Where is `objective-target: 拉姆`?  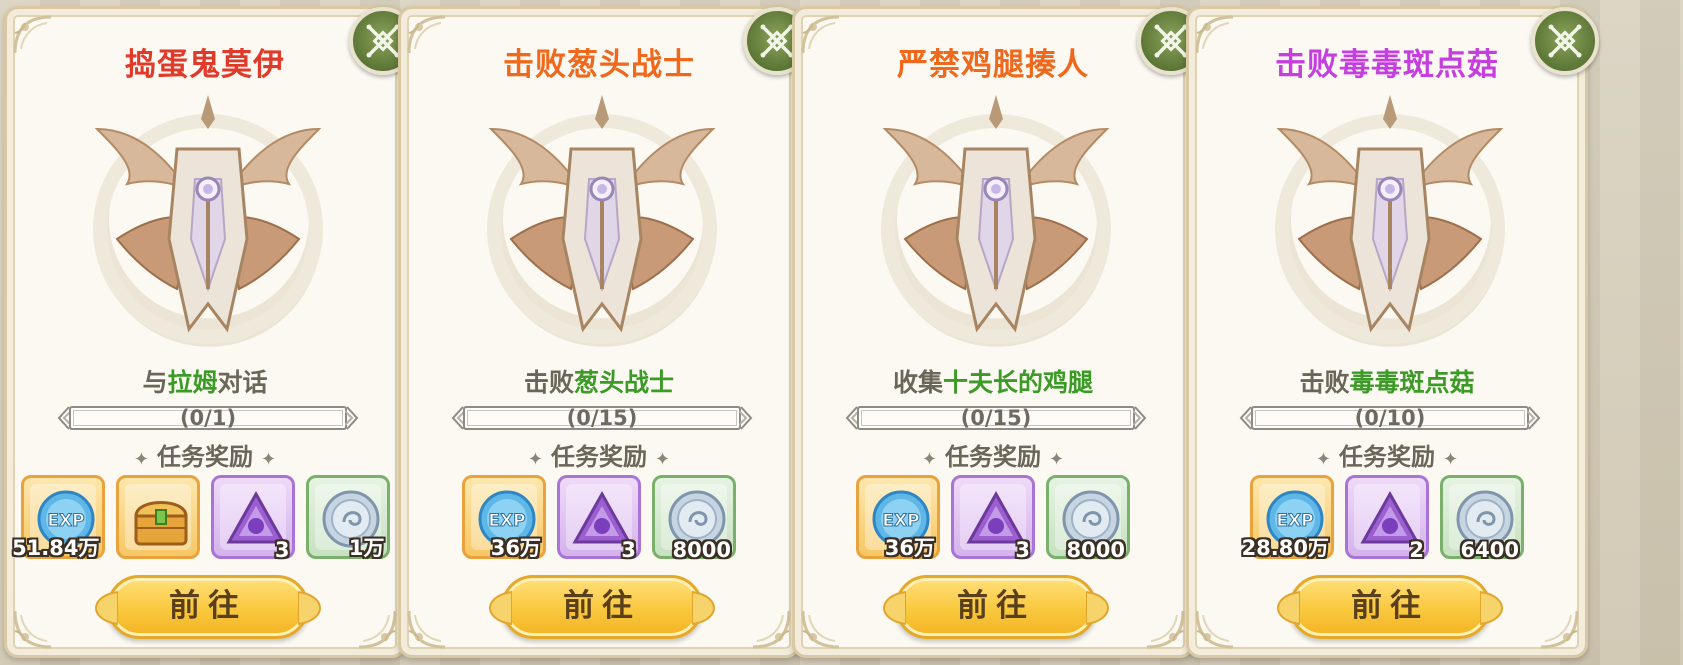 objective-target: 拉姆 is located at coordinates (192, 382).